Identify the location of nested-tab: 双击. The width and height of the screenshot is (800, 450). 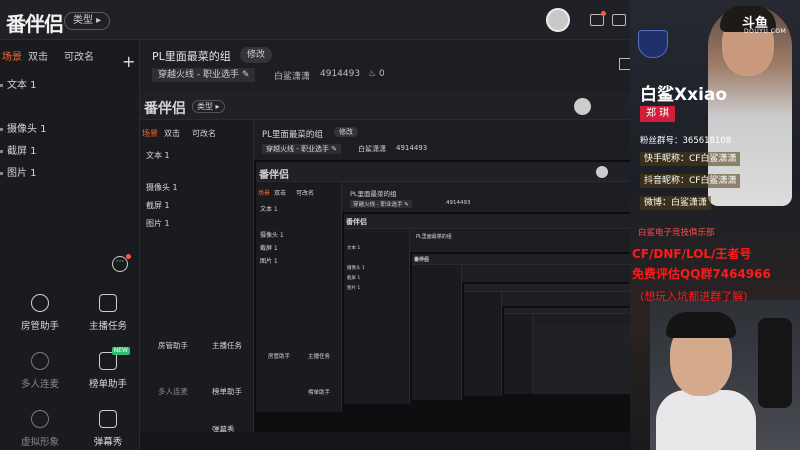
(280, 193).